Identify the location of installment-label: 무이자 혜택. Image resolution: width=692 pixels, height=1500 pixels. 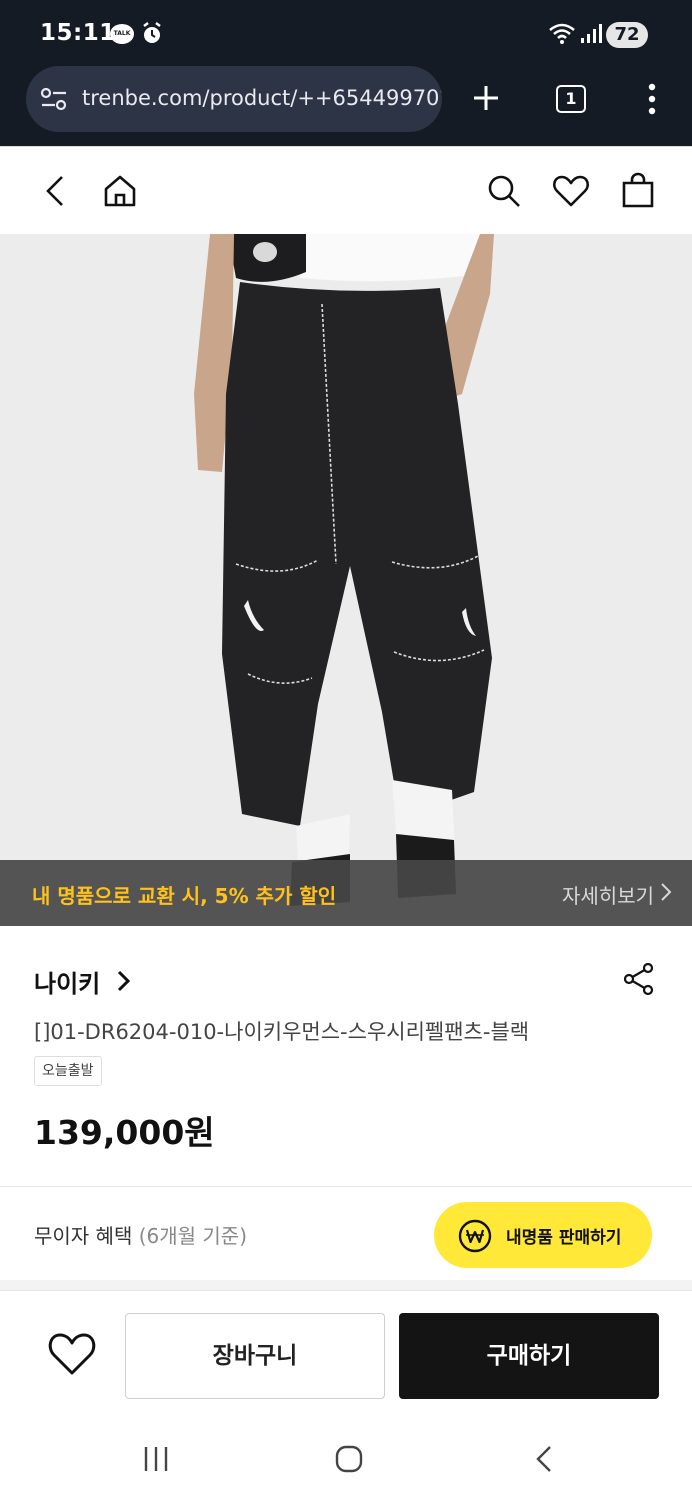
(83, 1236).